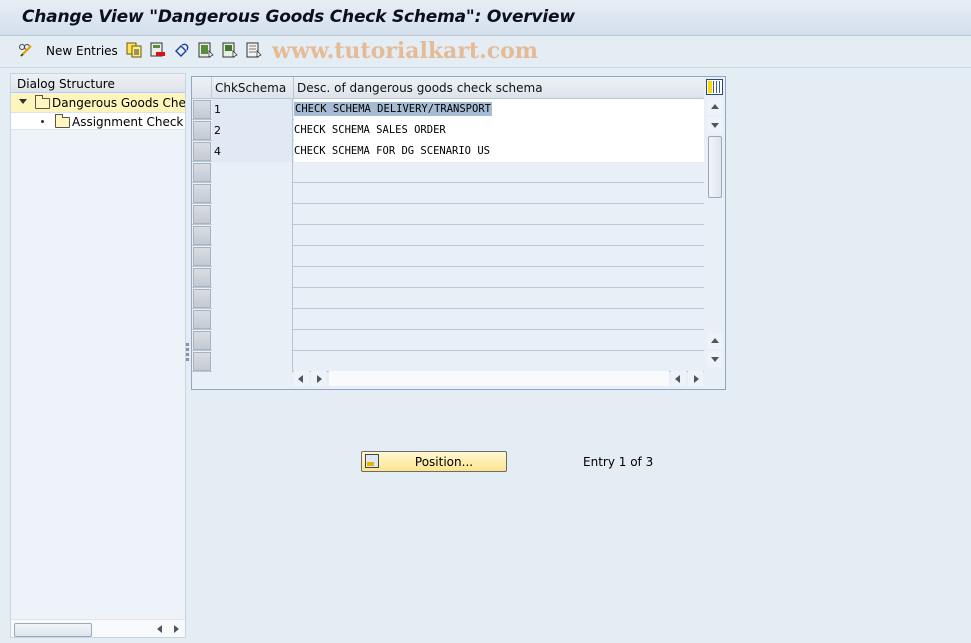 The height and width of the screenshot is (643, 971). I want to click on scroll-left-icon, so click(159, 629).